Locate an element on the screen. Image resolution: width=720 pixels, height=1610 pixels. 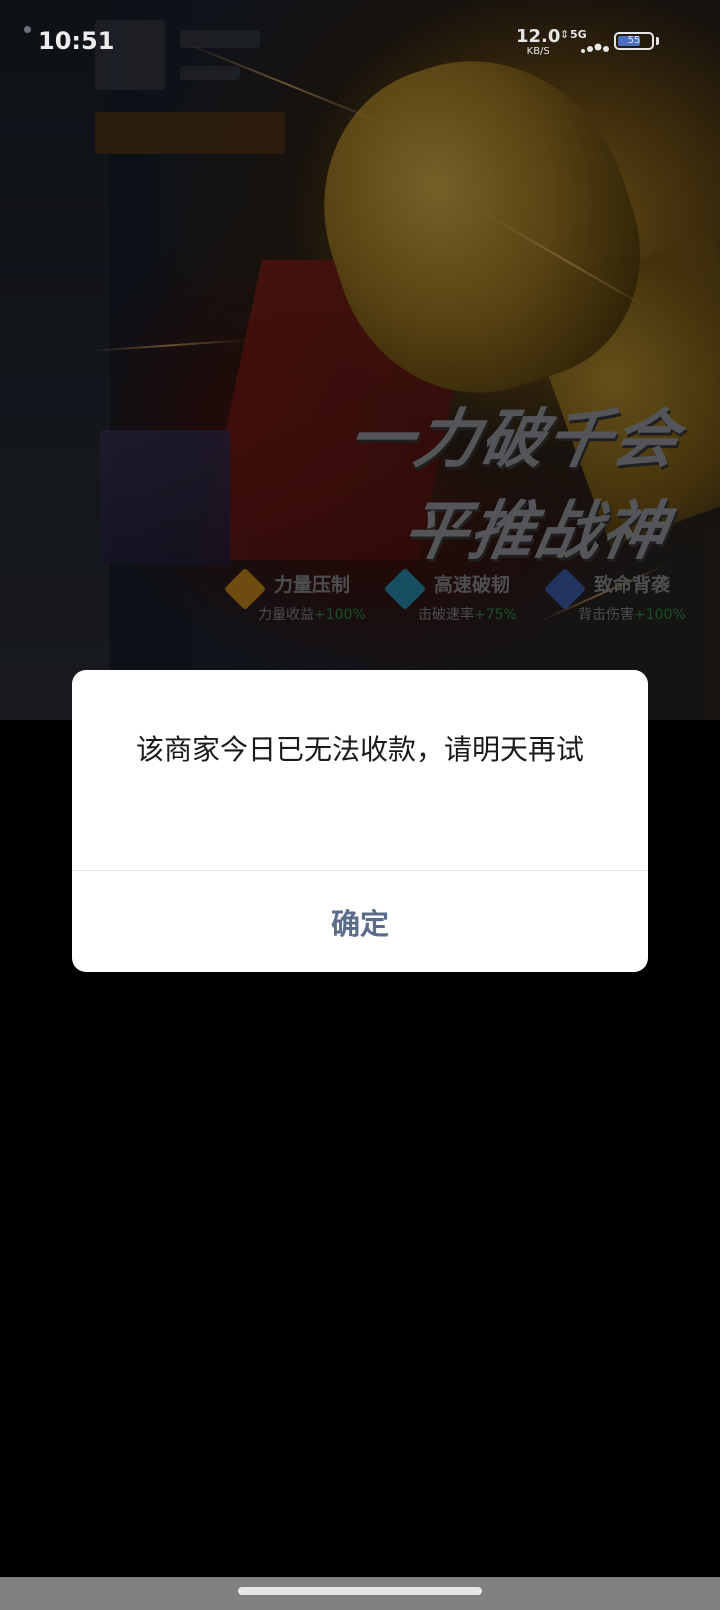
battery-tip is located at coordinates (657, 41).